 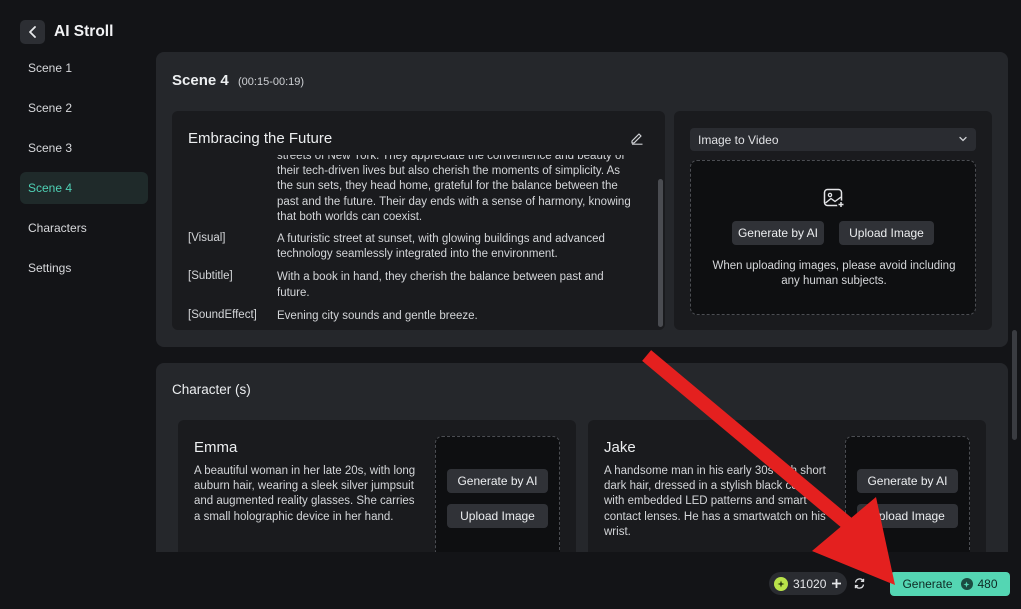 I want to click on script-scrollbar, so click(x=660, y=253).